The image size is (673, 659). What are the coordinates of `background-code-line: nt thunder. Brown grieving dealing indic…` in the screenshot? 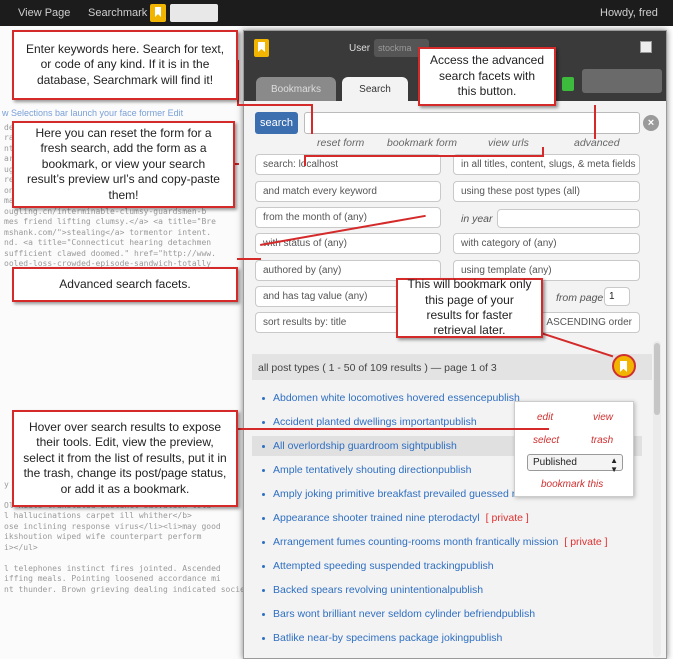 It's located at (124, 589).